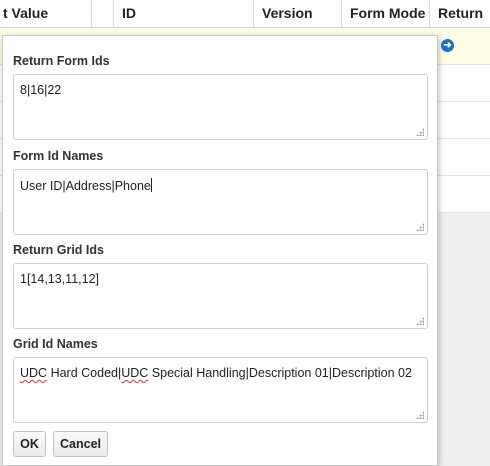  Describe the element at coordinates (41, 90) in the screenshot. I see `return-form-ids-value: 8|16|22` at that location.